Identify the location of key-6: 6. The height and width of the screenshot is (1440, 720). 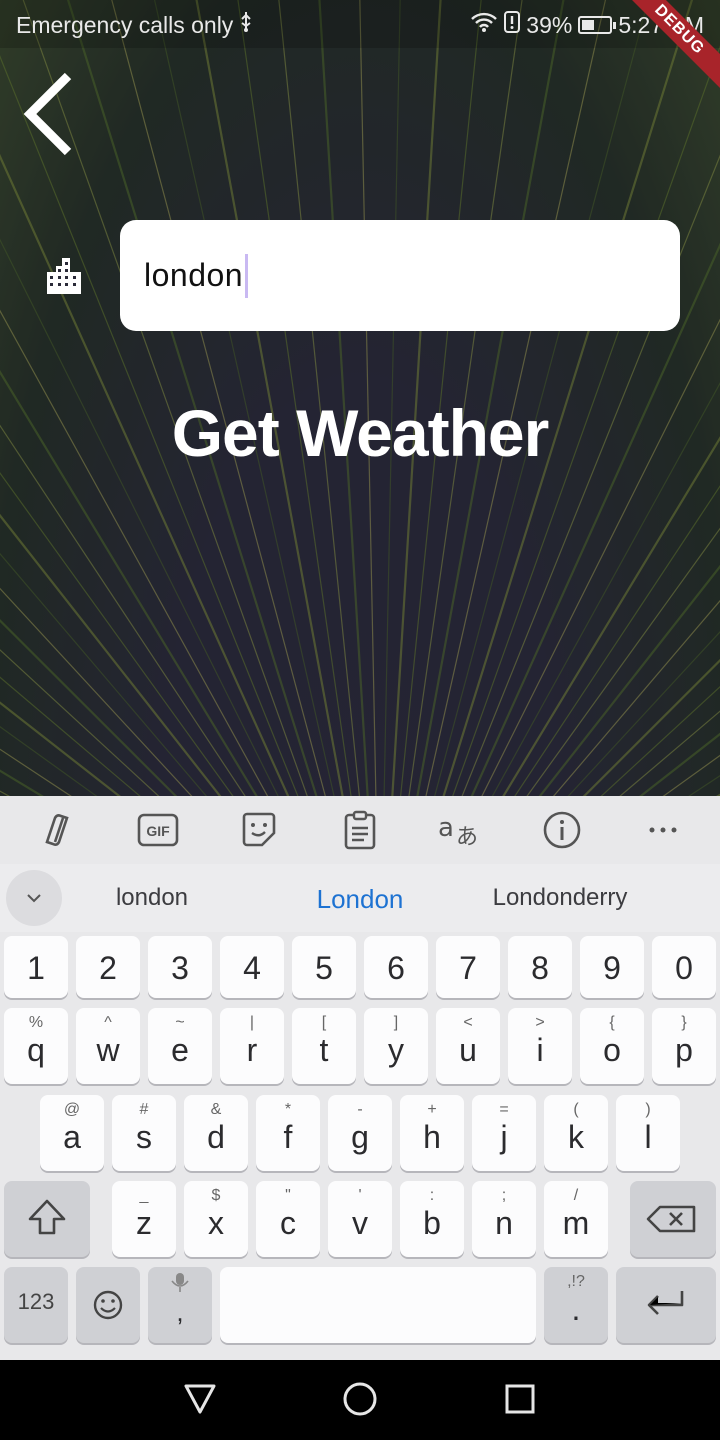
(396, 967).